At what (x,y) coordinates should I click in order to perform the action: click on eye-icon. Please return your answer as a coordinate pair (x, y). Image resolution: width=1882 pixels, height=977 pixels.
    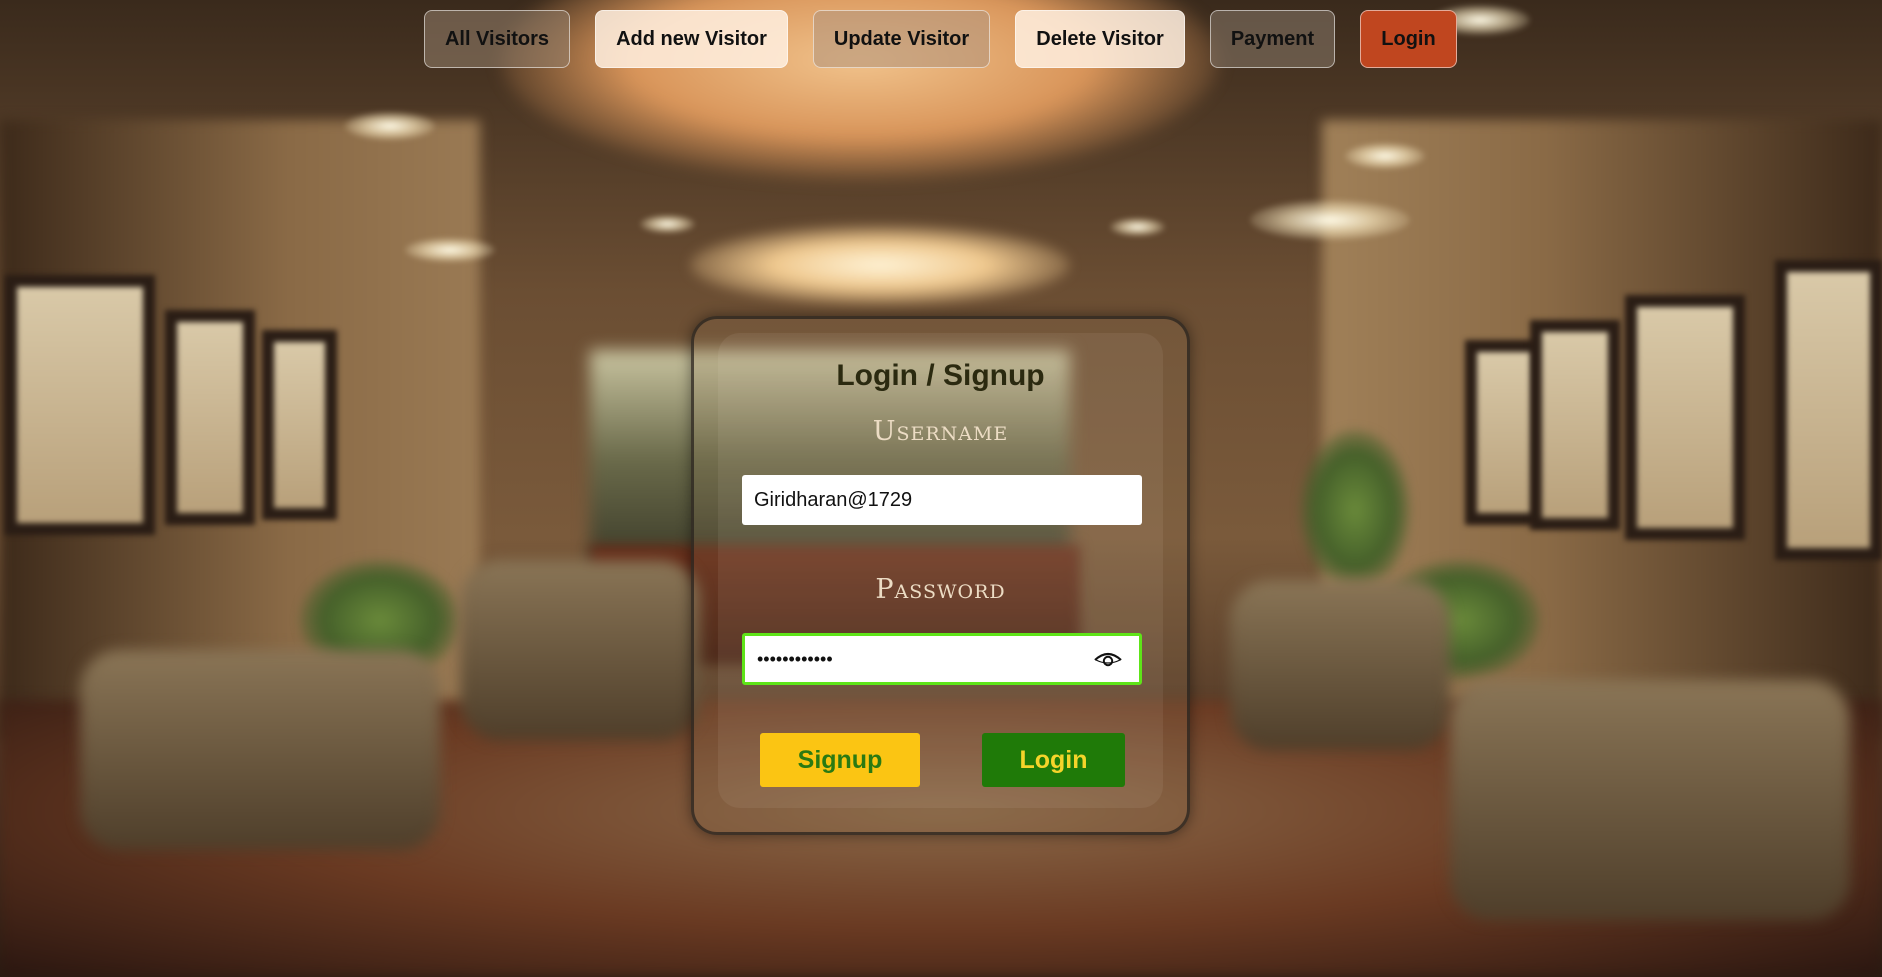
    Looking at the image, I should click on (1108, 659).